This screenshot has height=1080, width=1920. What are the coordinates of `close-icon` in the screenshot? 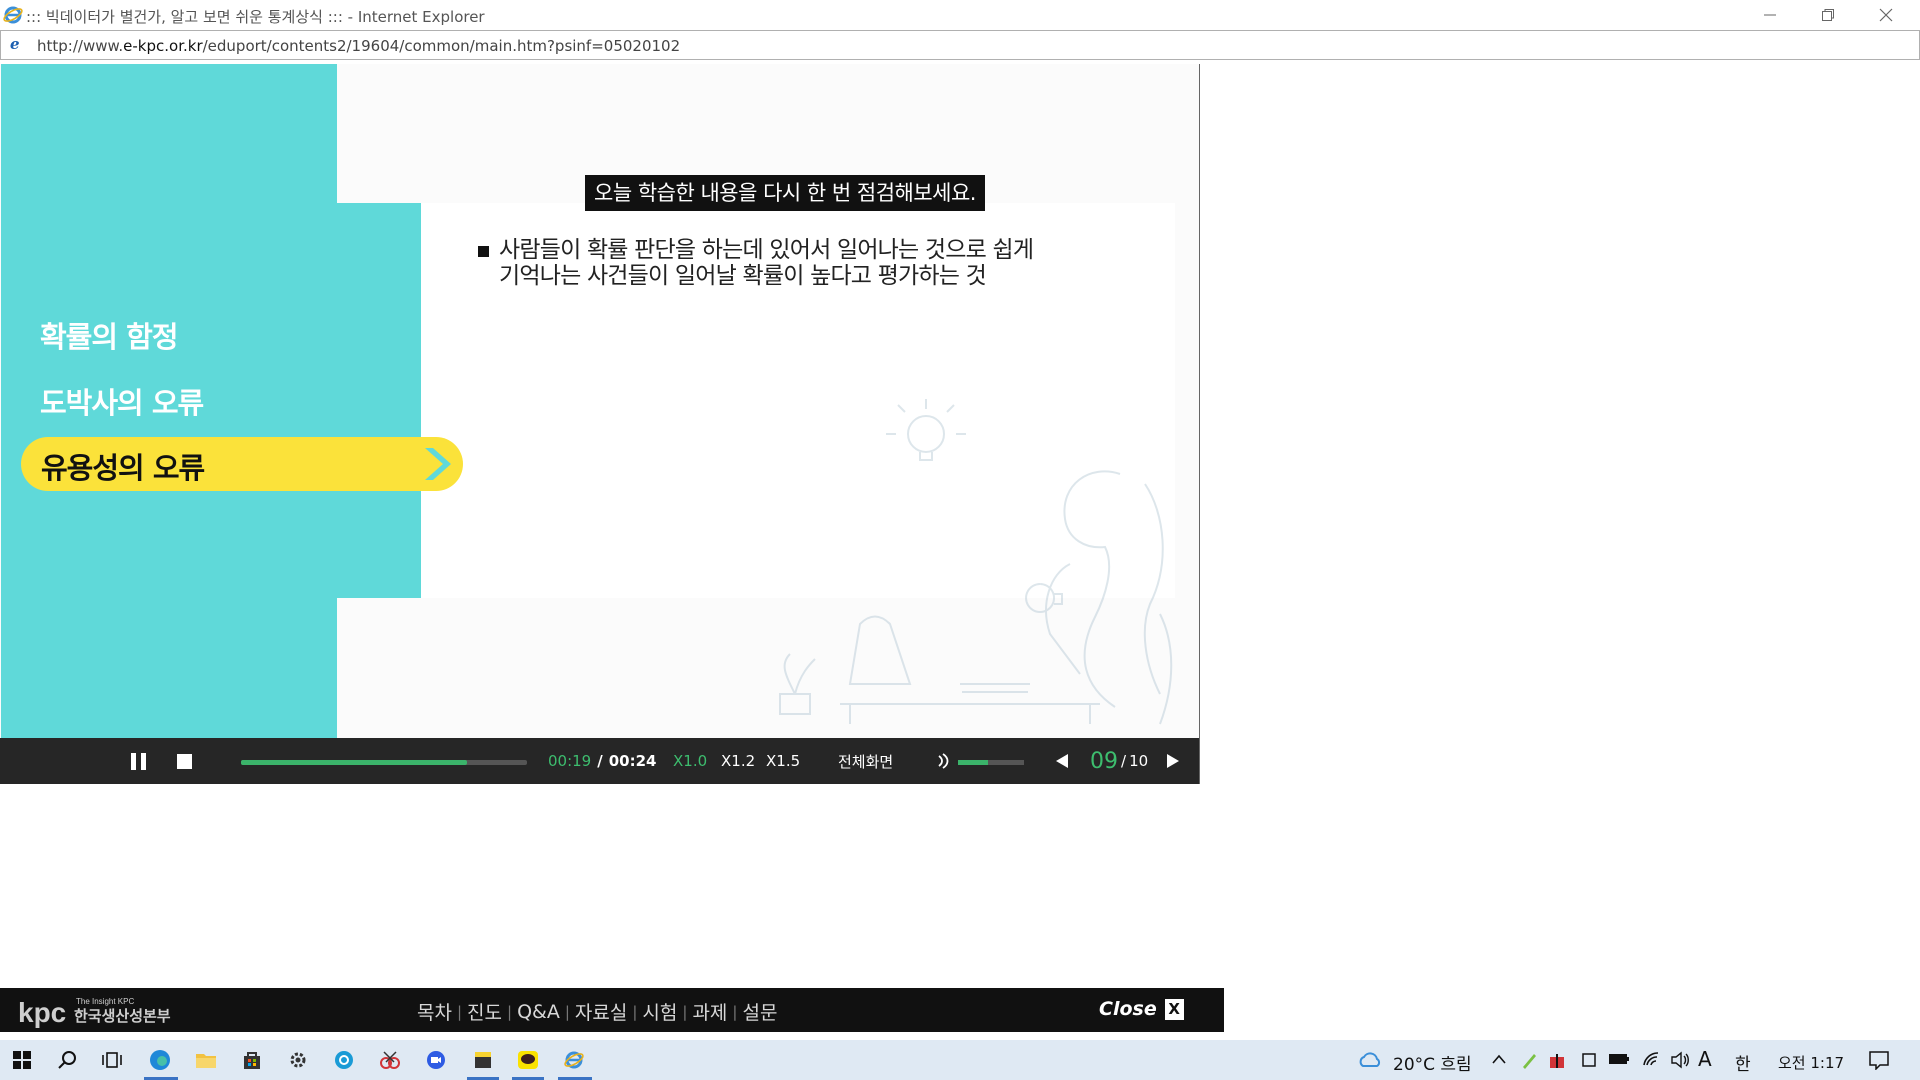 It's located at (1886, 15).